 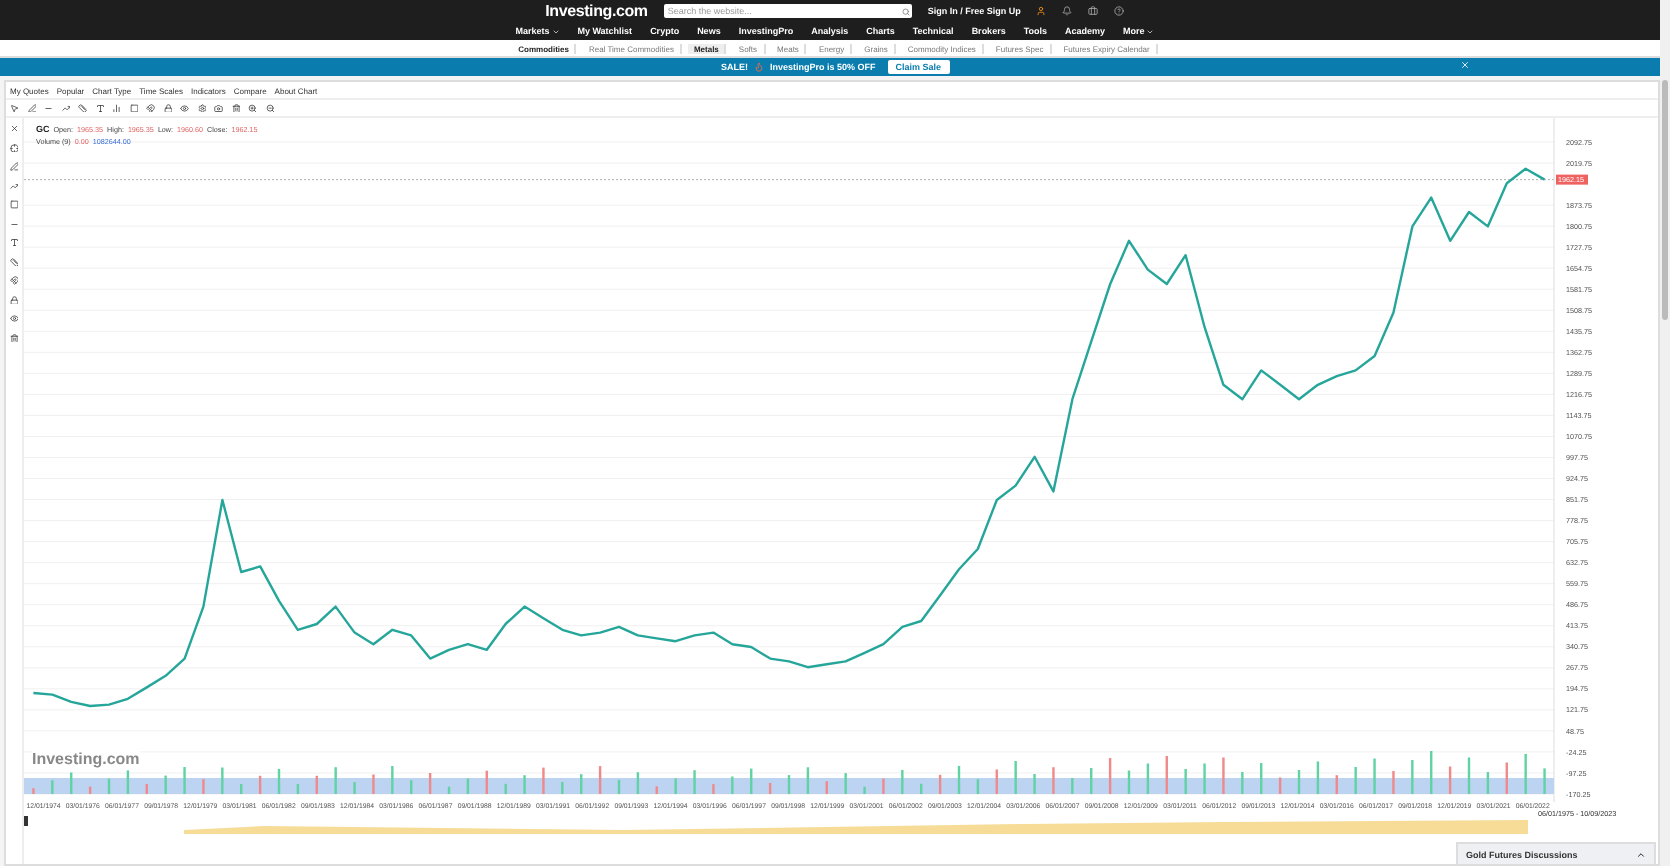 I want to click on site-logo: Investing.com, so click(x=596, y=11).